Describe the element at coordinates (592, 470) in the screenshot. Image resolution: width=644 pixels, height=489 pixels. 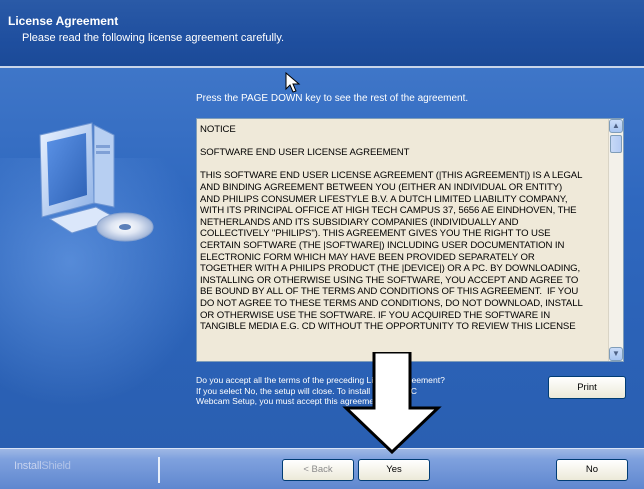
I see `no-button: No` at that location.